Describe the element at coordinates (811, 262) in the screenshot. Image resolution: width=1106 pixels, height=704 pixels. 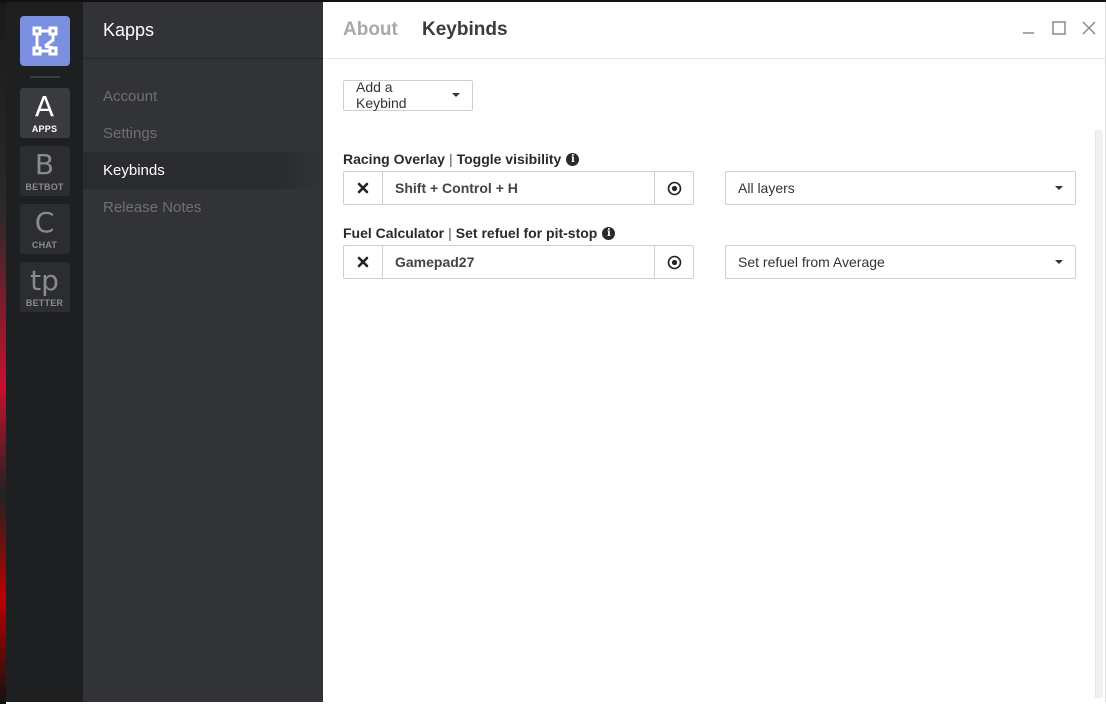
I see `select-value: Set refuel from Average` at that location.